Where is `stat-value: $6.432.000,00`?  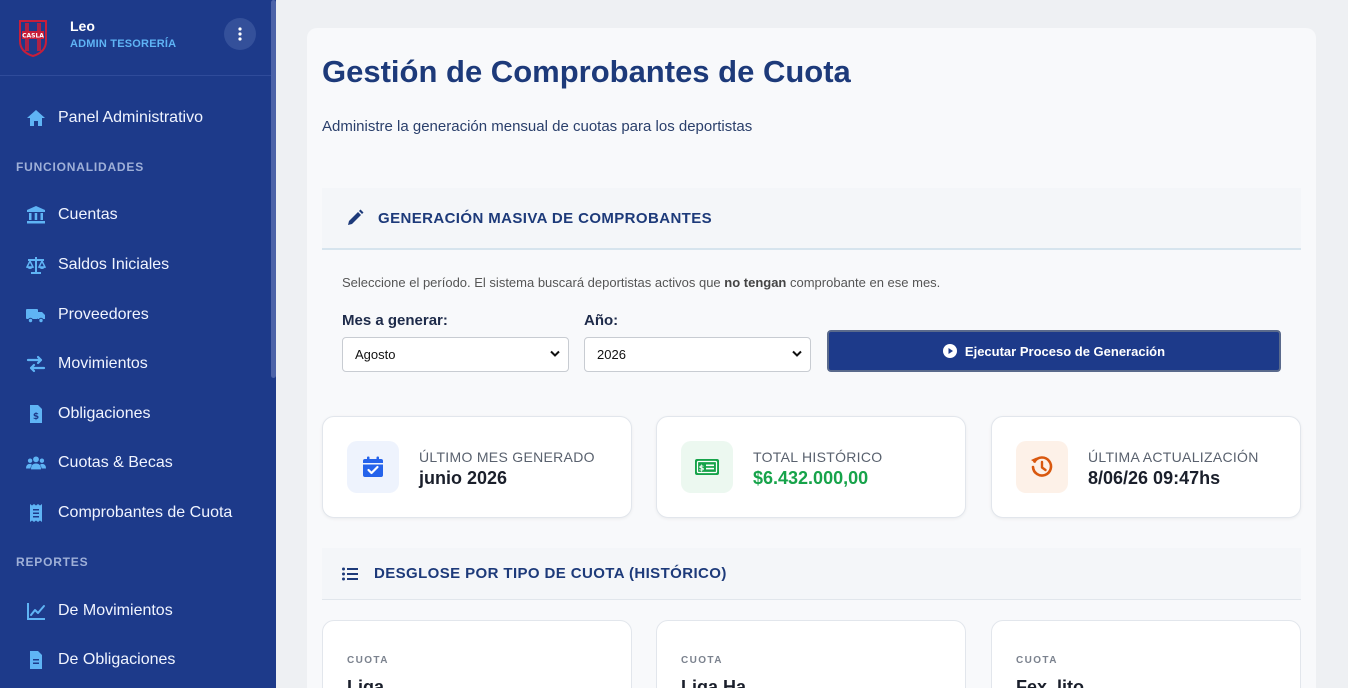 stat-value: $6.432.000,00 is located at coordinates (811, 478).